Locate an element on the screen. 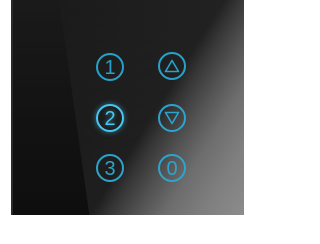  key-0-label: 0 is located at coordinates (172, 169).